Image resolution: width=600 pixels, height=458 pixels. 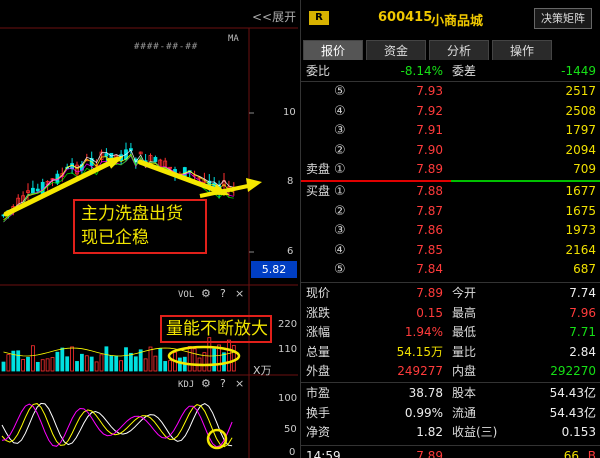 I want to click on y-axis-label: 10, so click(x=289, y=112).